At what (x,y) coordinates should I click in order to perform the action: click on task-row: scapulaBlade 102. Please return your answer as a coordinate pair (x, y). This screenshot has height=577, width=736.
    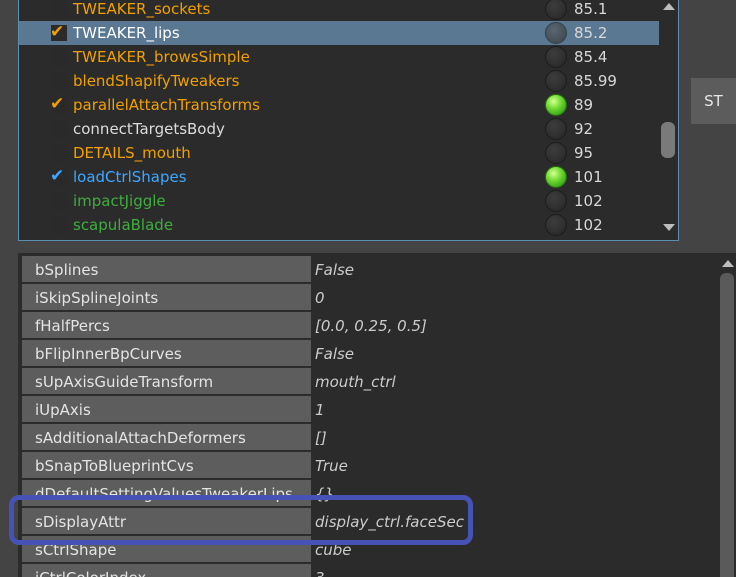
    Looking at the image, I should click on (339, 225).